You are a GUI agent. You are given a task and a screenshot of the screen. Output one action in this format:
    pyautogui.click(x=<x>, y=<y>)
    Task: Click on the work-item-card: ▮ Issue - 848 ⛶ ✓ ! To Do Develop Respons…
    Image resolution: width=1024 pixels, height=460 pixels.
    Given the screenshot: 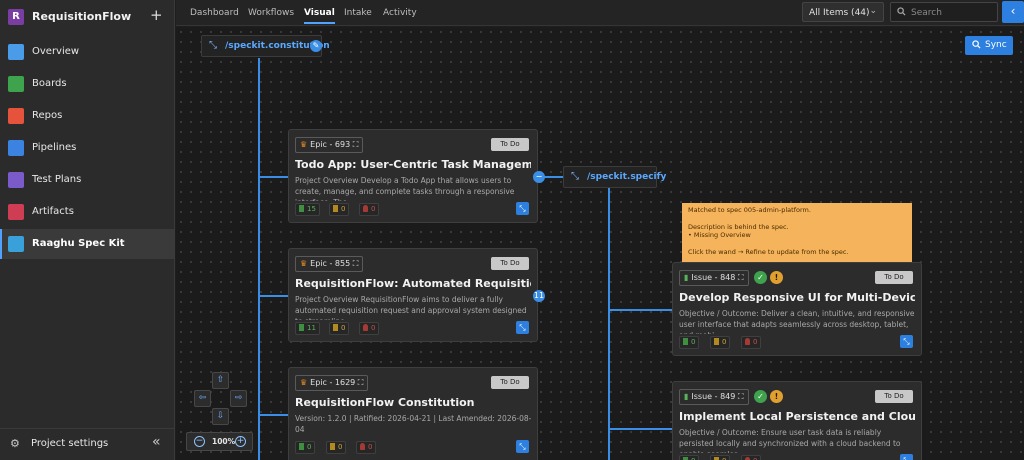 What is the action you would take?
    pyautogui.click(x=797, y=309)
    